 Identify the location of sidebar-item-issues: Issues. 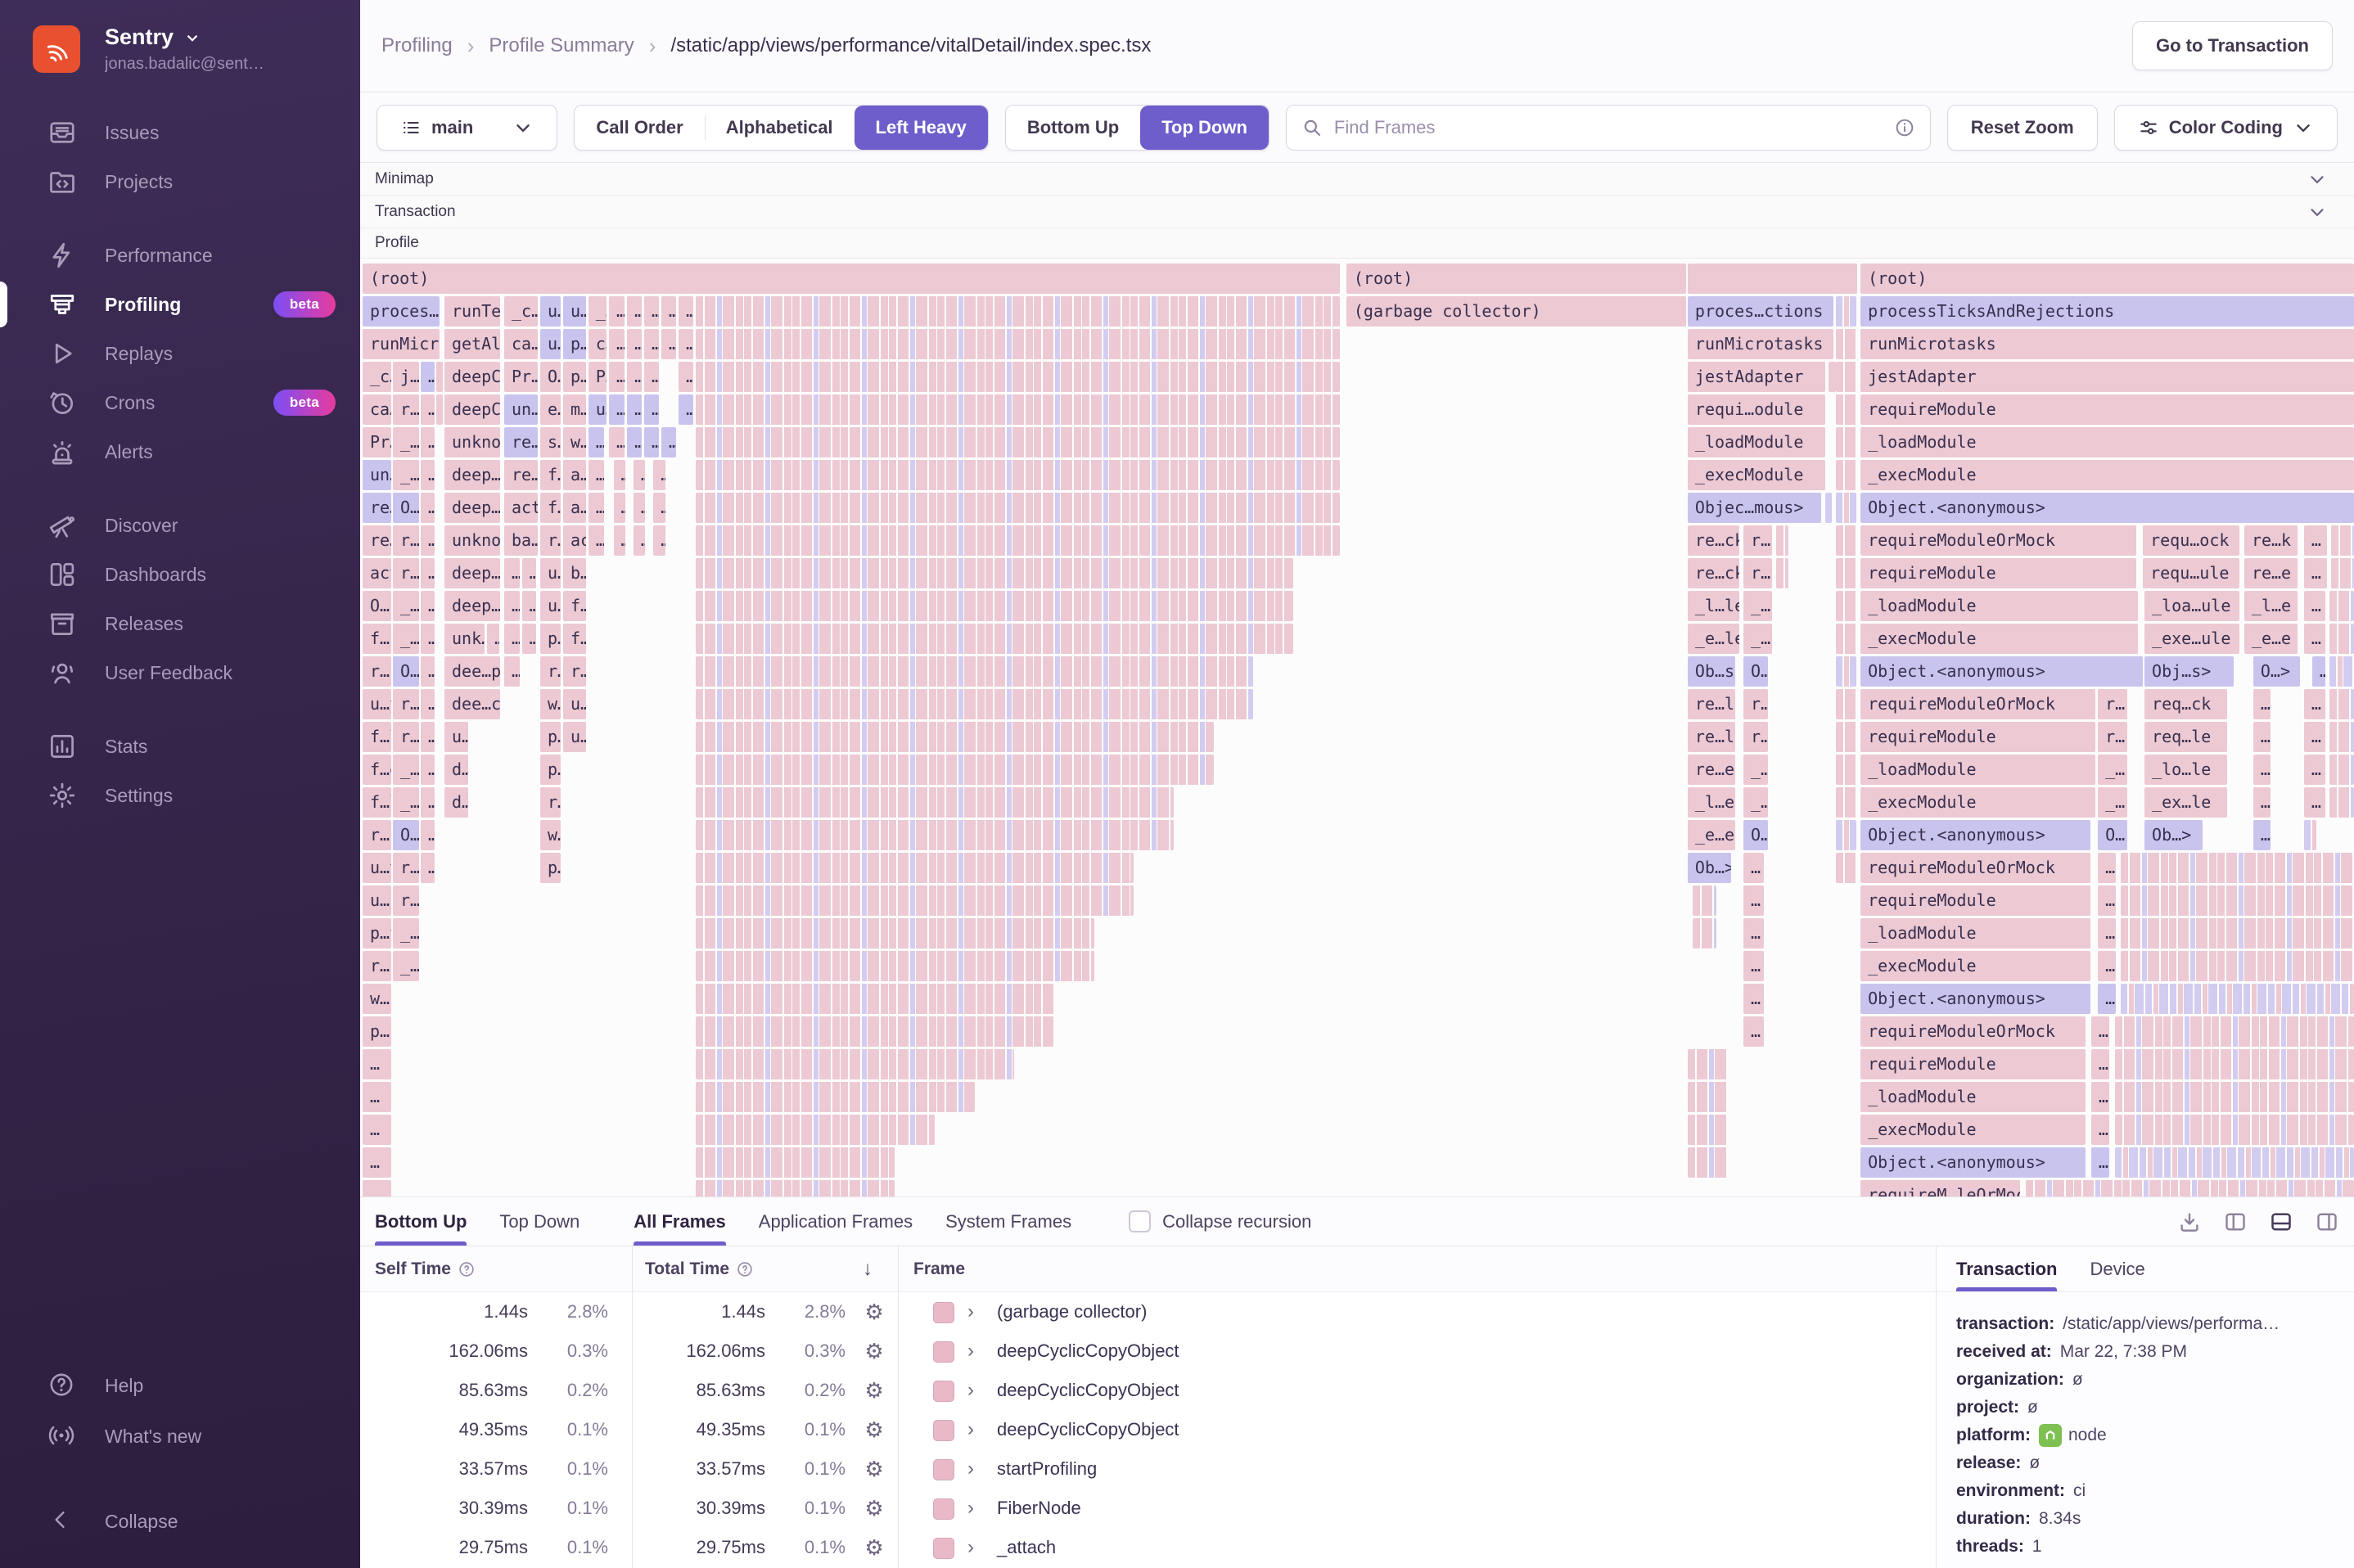
(180, 132).